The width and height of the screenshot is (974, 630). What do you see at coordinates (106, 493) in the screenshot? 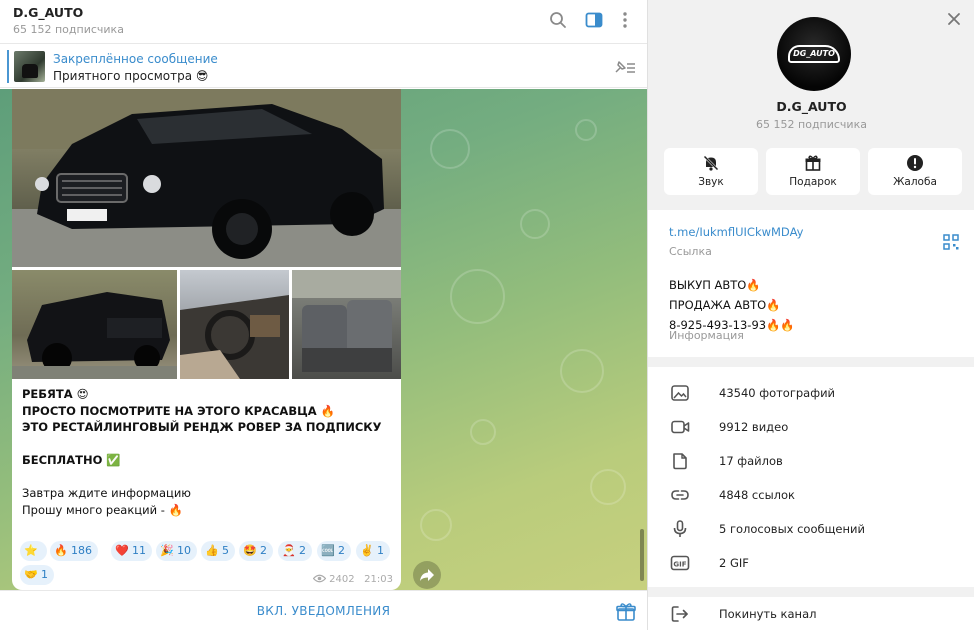
I see `post-line: Завтра ждите информацию` at bounding box center [106, 493].